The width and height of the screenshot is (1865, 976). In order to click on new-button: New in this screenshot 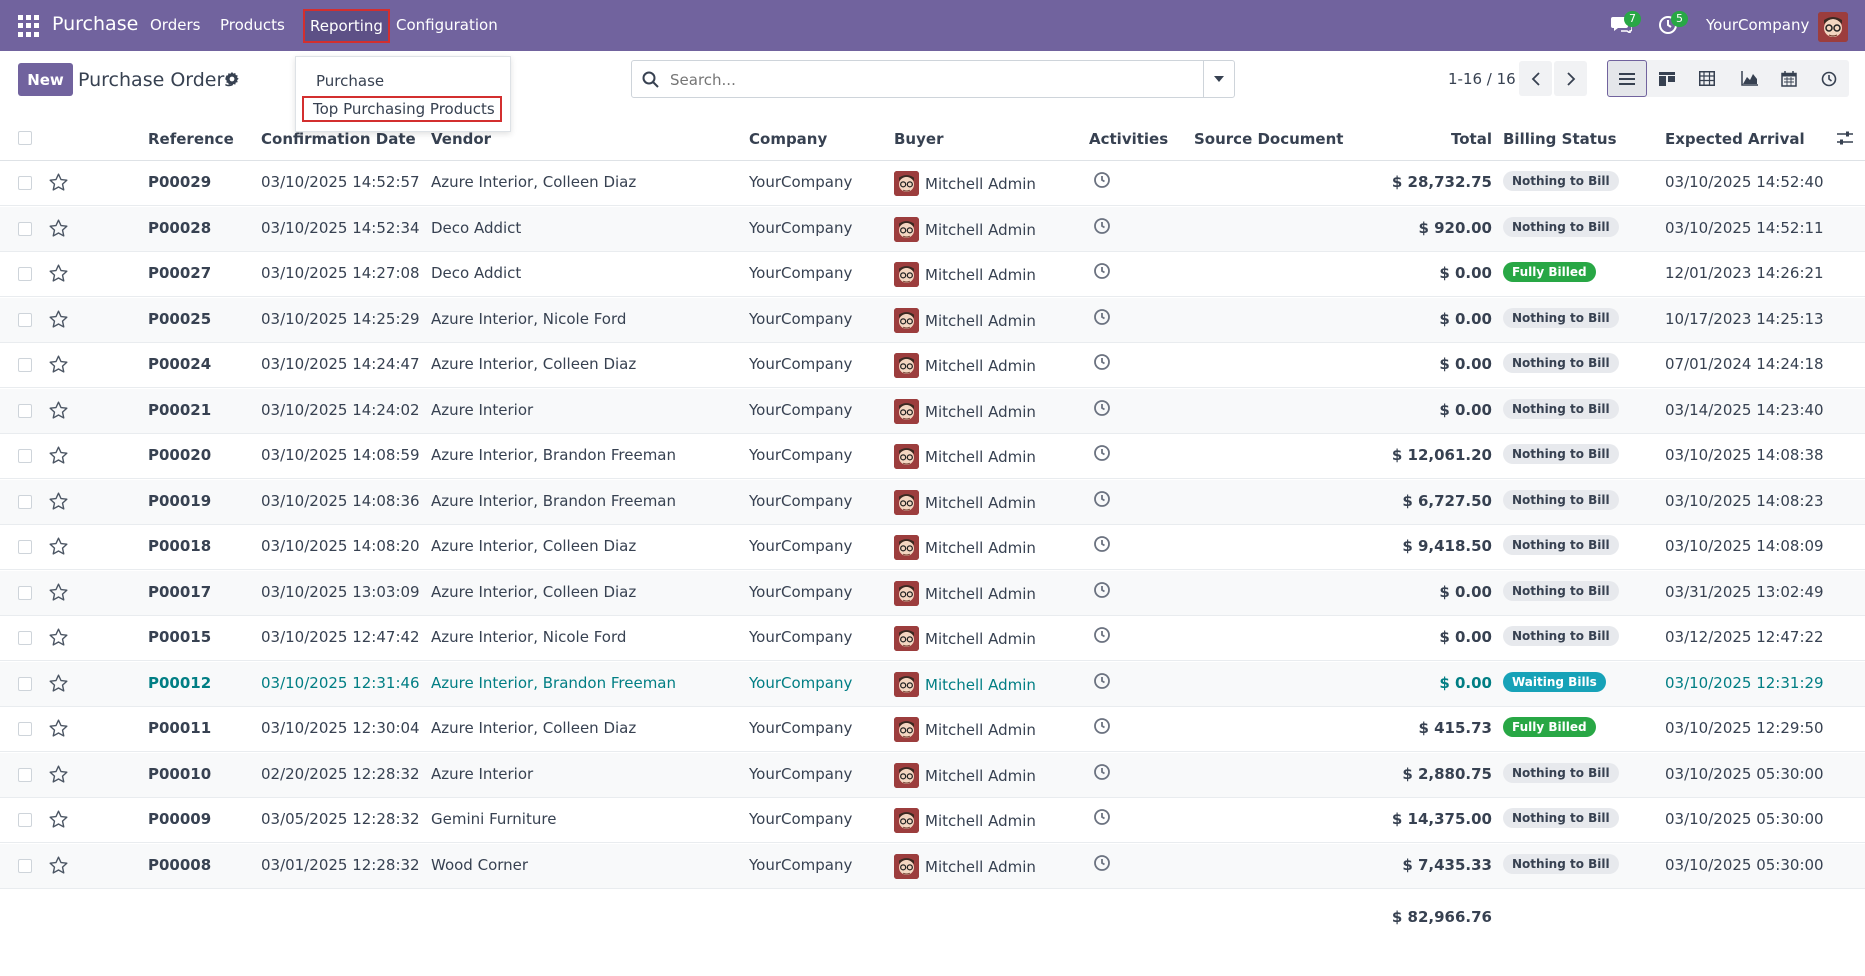, I will do `click(45, 79)`.